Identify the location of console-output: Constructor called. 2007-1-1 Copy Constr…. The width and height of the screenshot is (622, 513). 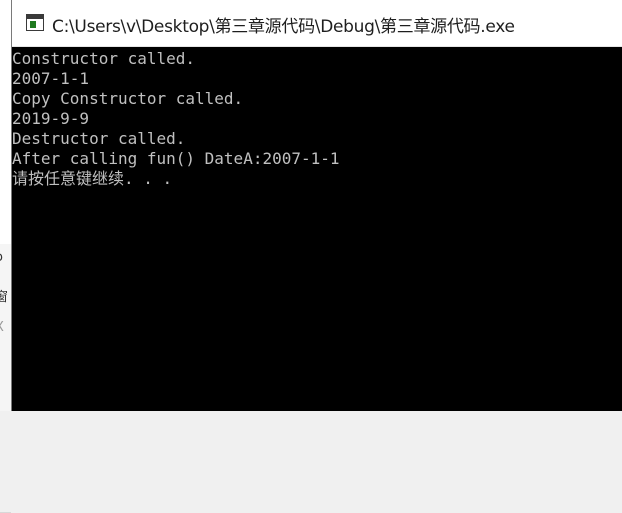
(176, 119).